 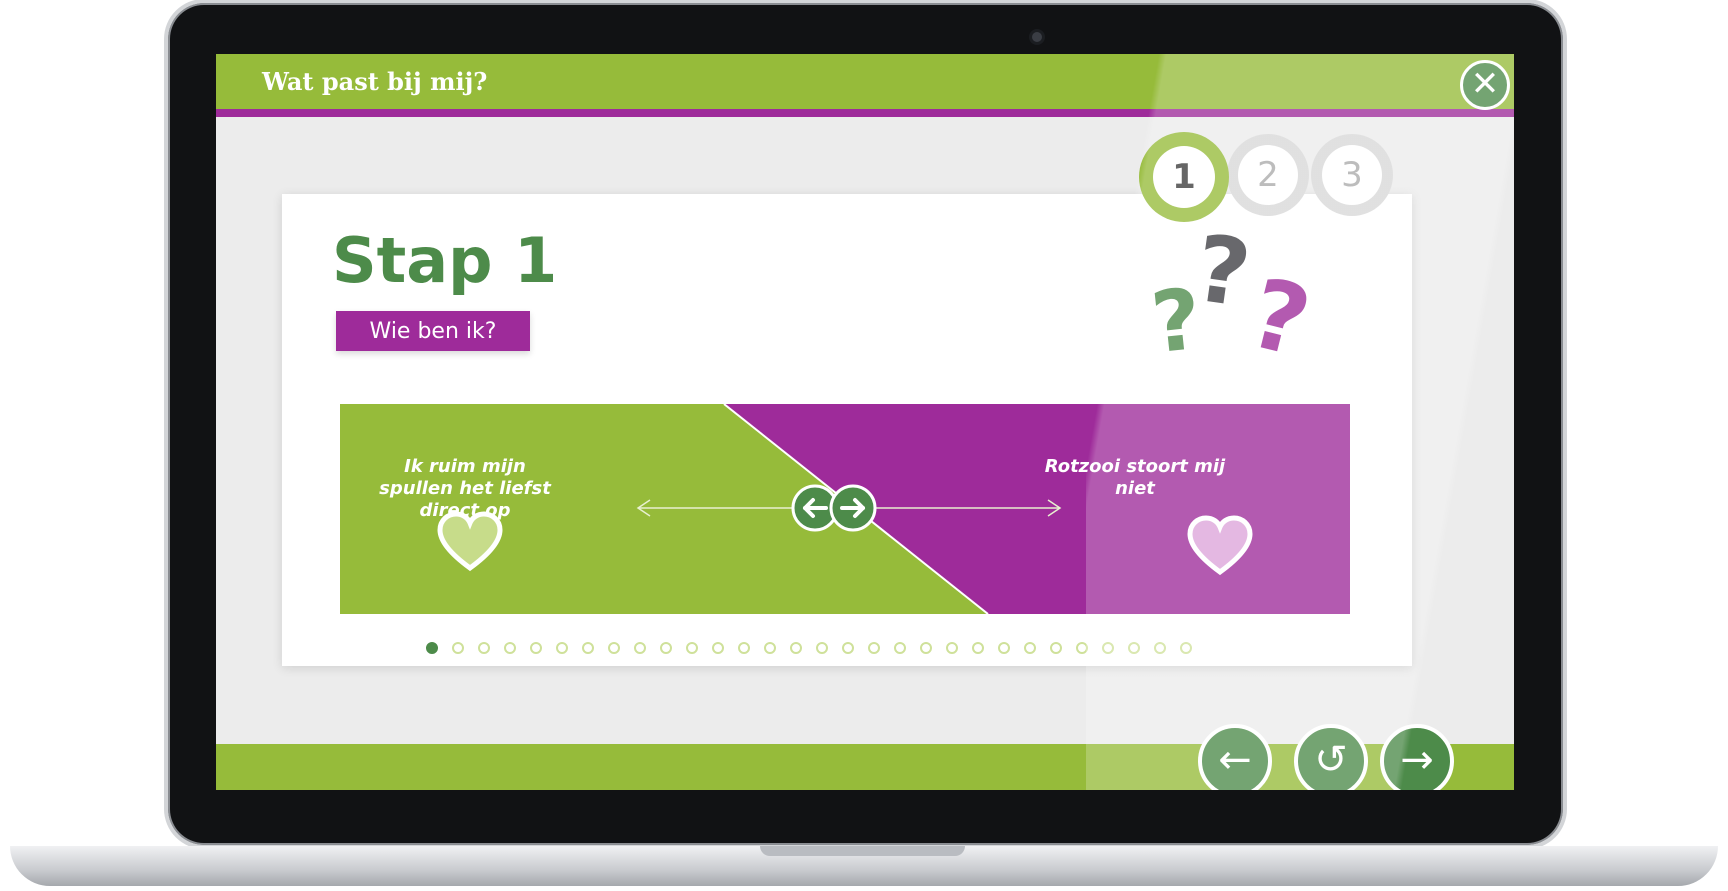 I want to click on step-indicator: 3 2 1, so click(x=1283, y=183).